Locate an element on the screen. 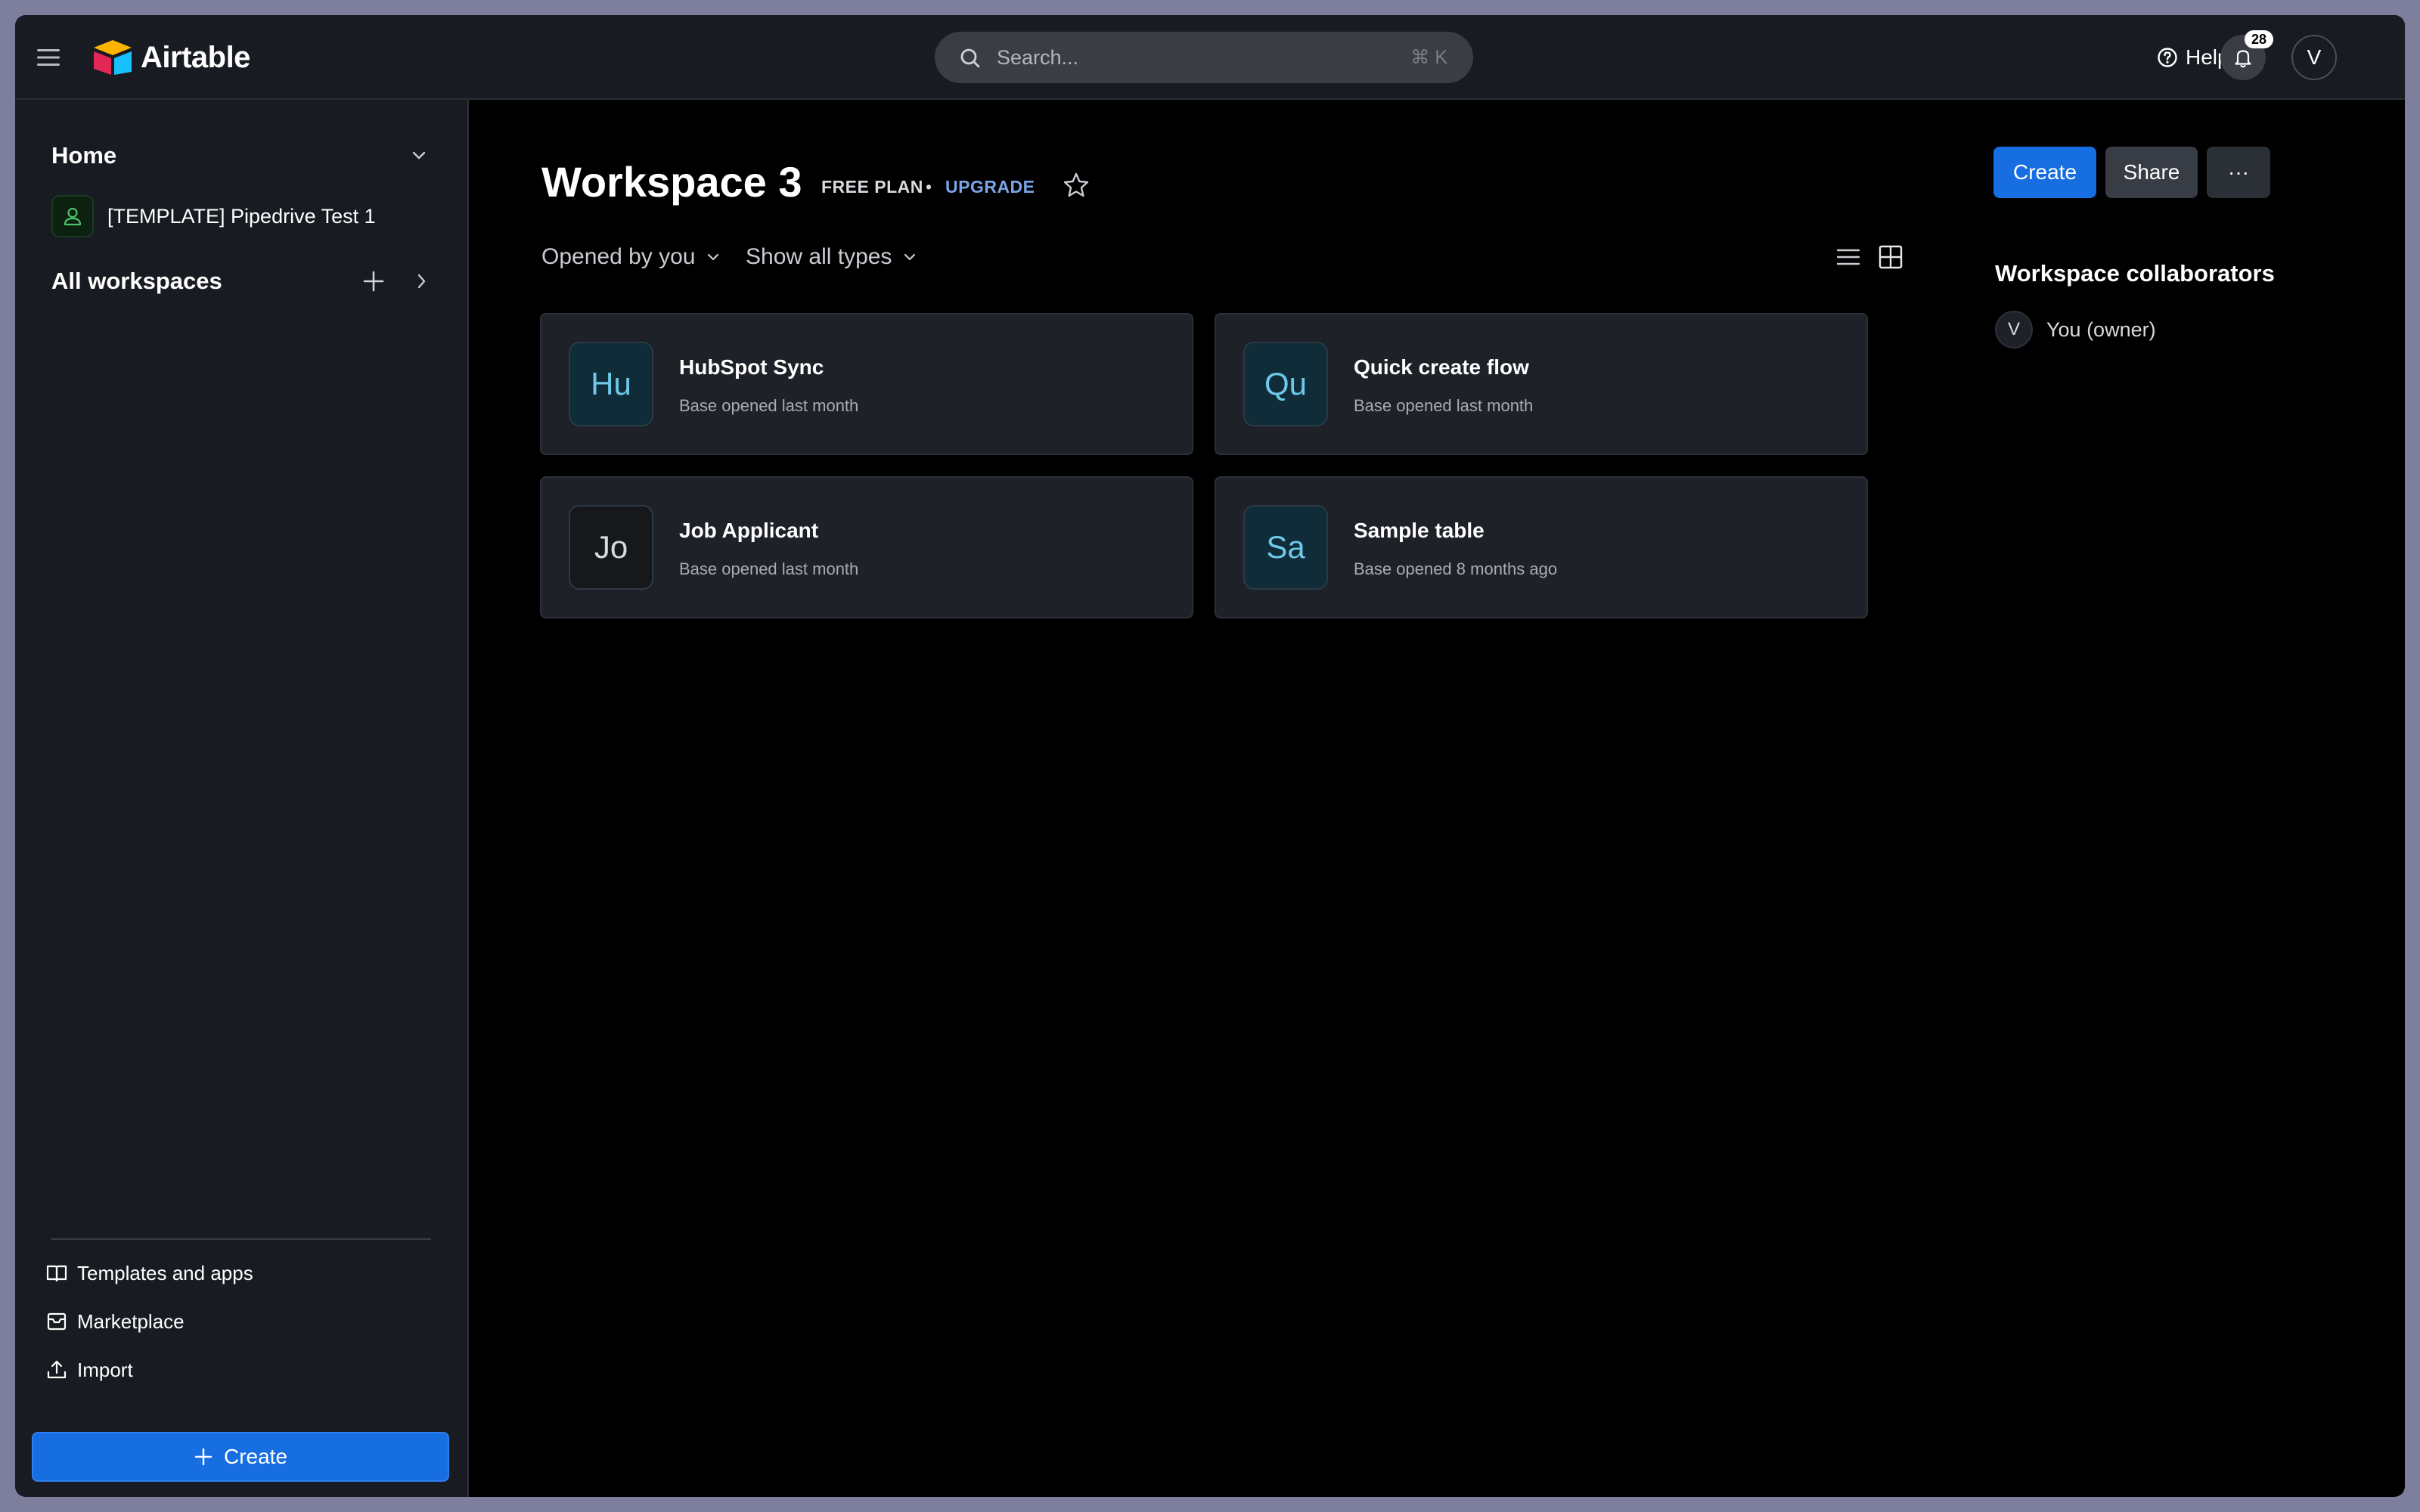  search-icon is located at coordinates (970, 58).